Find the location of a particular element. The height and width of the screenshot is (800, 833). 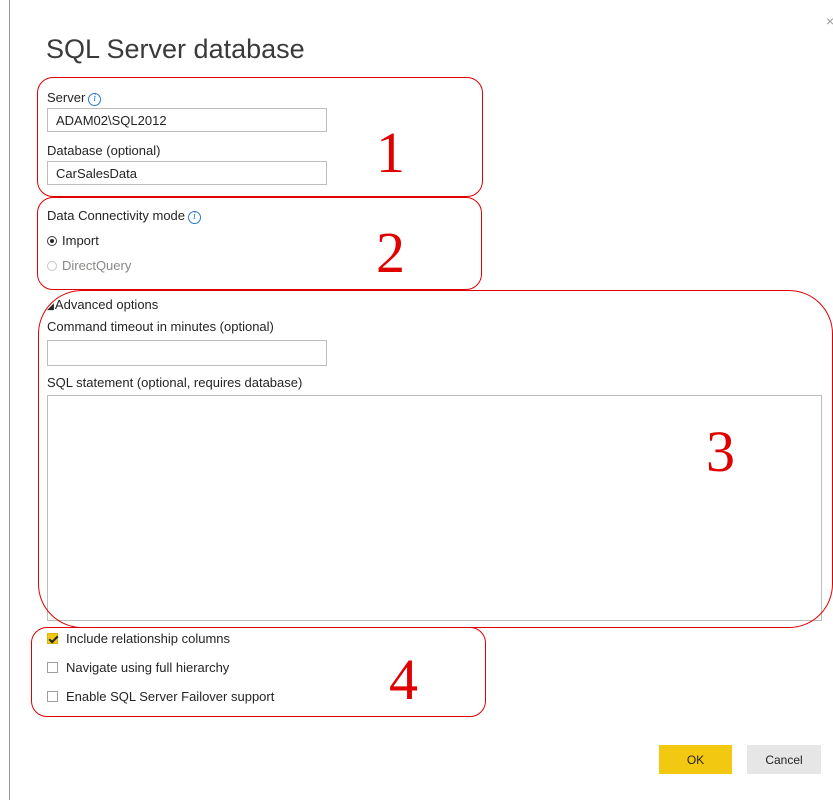

cancel-button: Cancel is located at coordinates (784, 759).